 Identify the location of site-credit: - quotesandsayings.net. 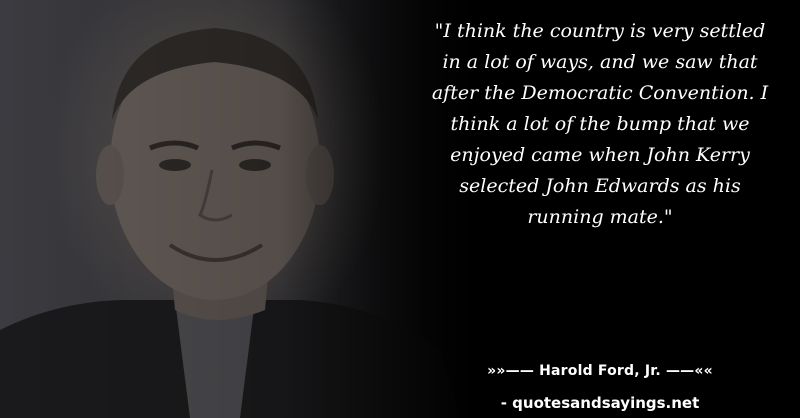
(600, 403).